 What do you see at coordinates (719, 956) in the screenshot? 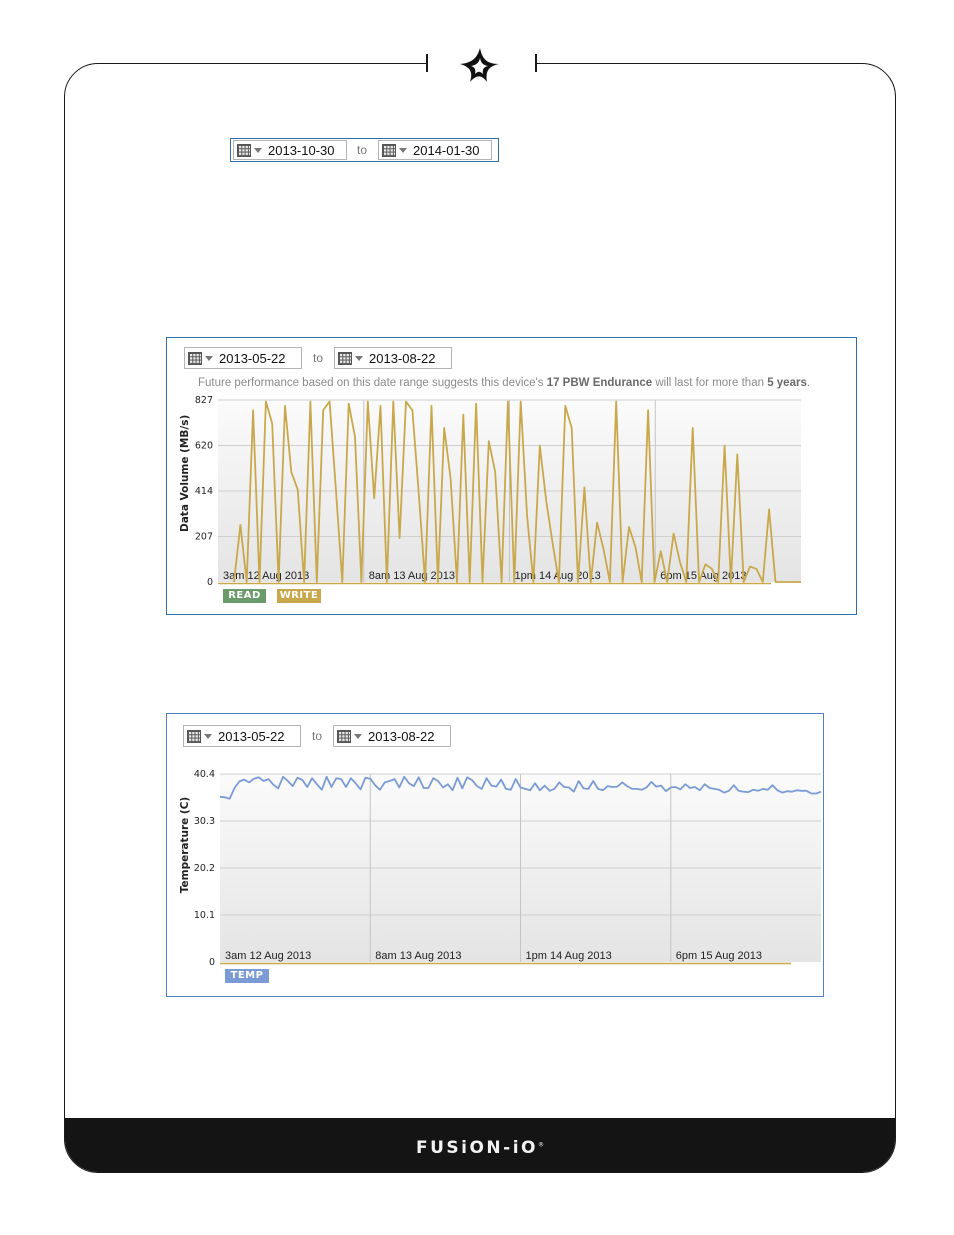
I see `x-tick-label: 6pm 15 Aug 2013` at bounding box center [719, 956].